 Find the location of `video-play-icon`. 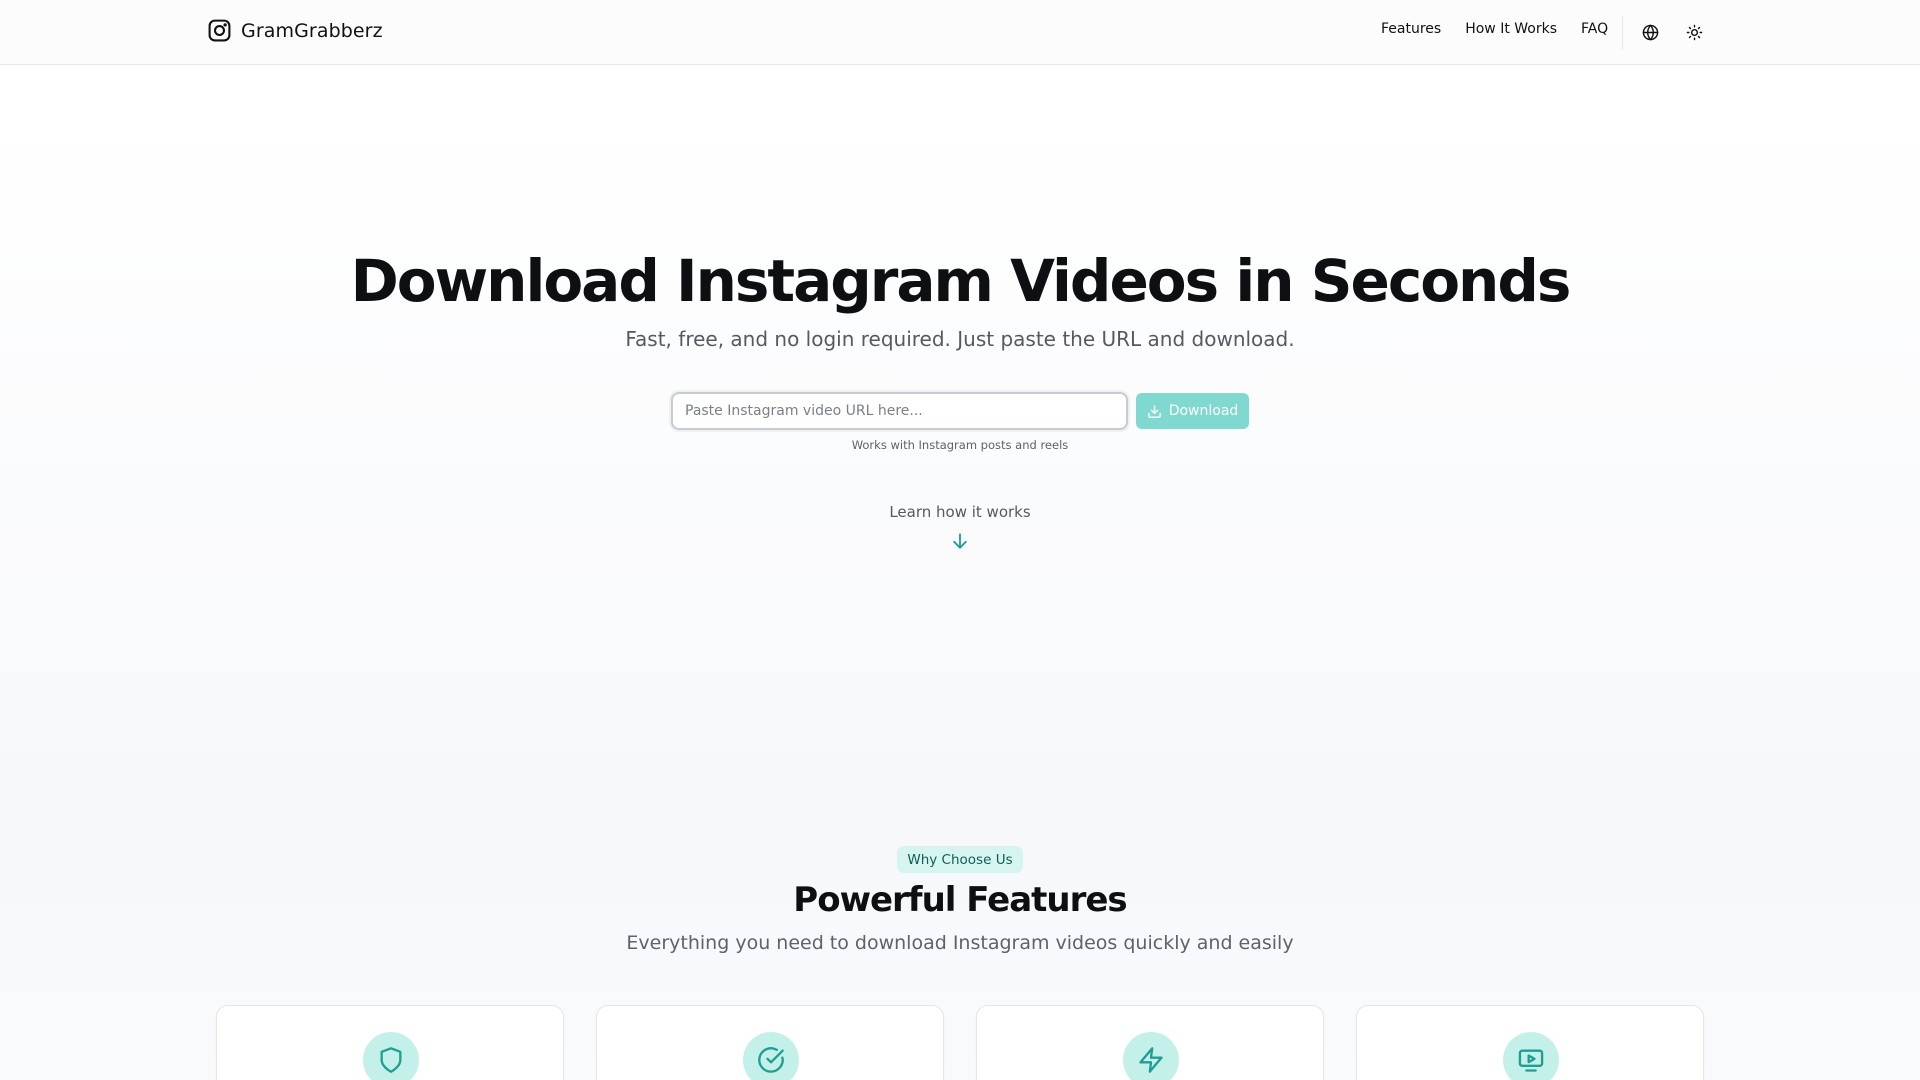

video-play-icon is located at coordinates (1531, 1060).